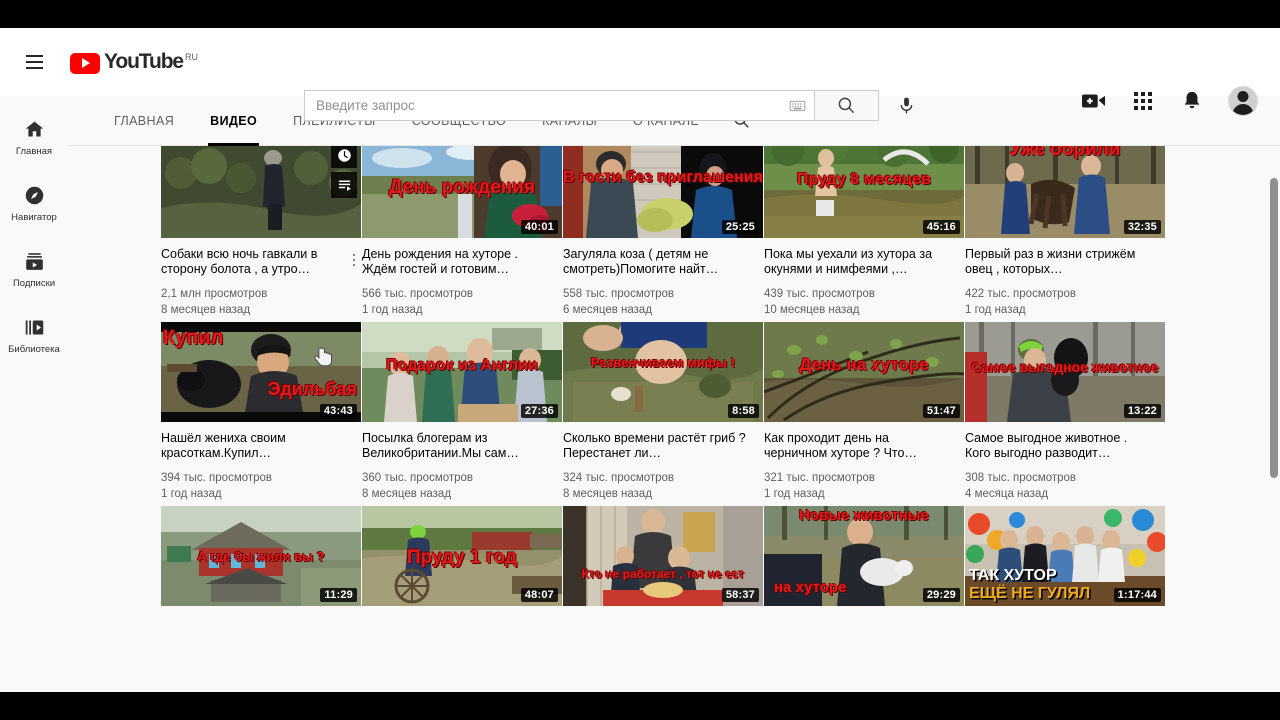 This screenshot has height=720, width=1280. I want to click on video-duration: 51:47, so click(941, 411).